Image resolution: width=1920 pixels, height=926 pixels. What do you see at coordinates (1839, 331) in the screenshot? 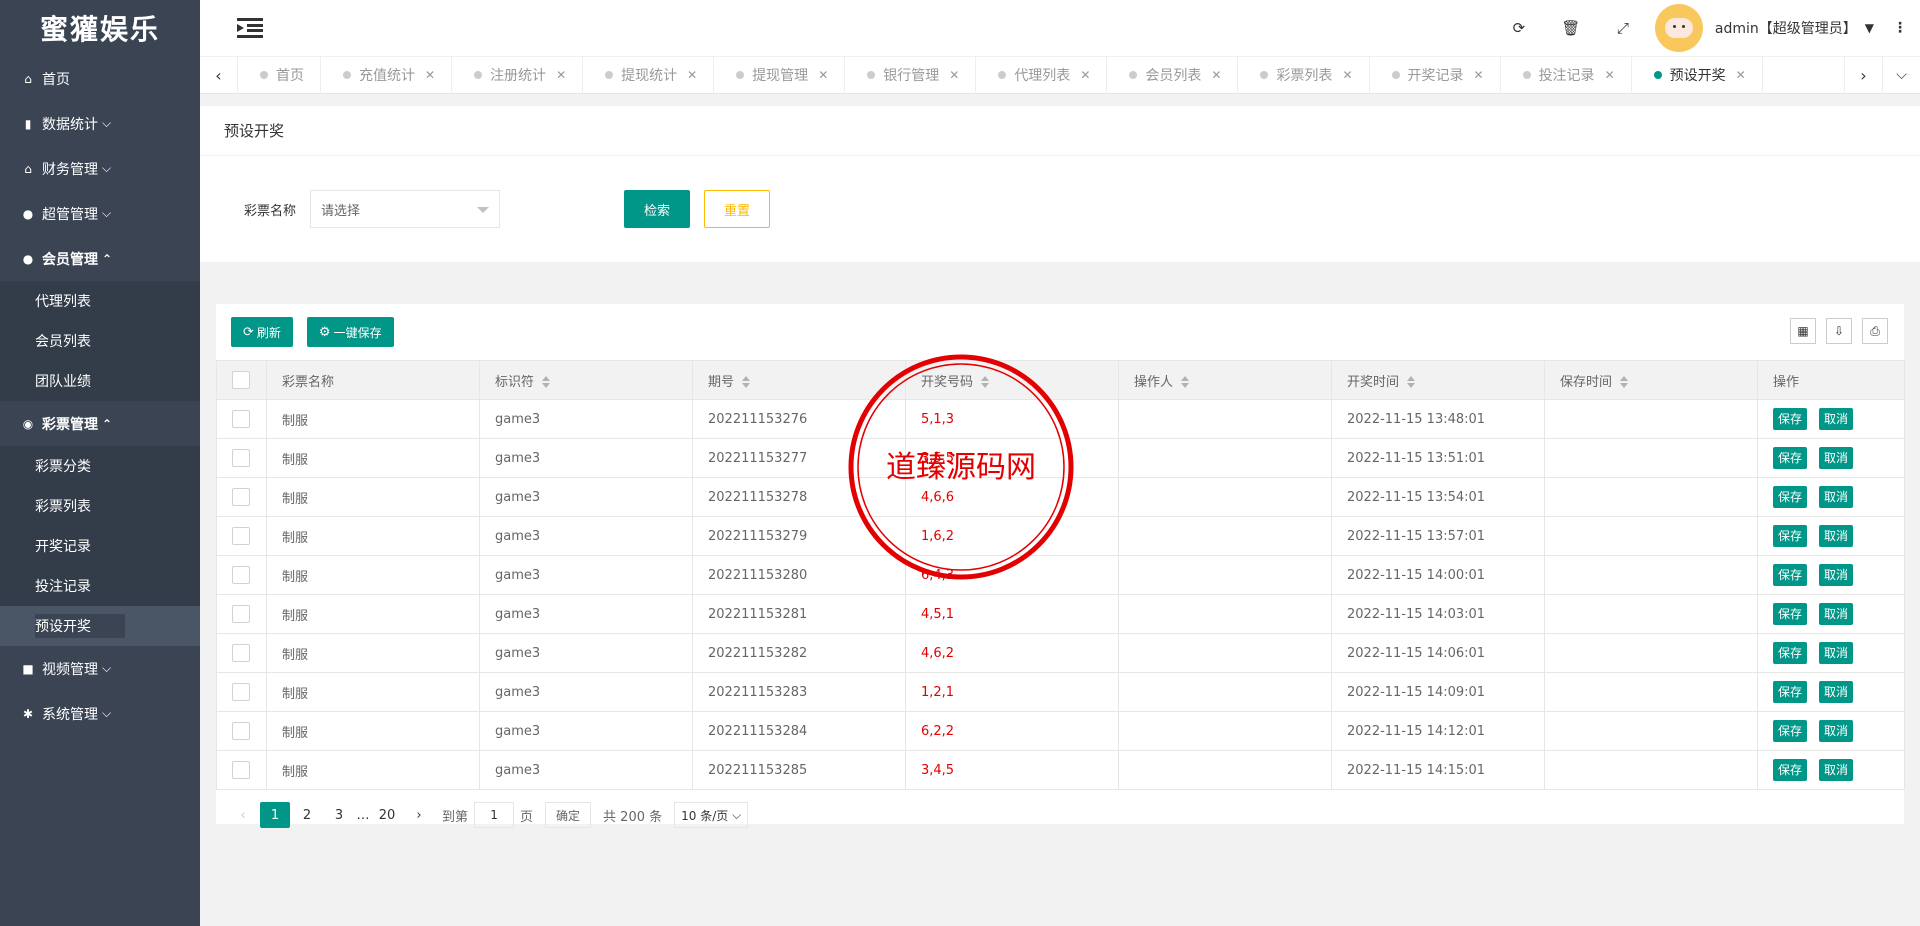
I see `export-icon: ⇩` at bounding box center [1839, 331].